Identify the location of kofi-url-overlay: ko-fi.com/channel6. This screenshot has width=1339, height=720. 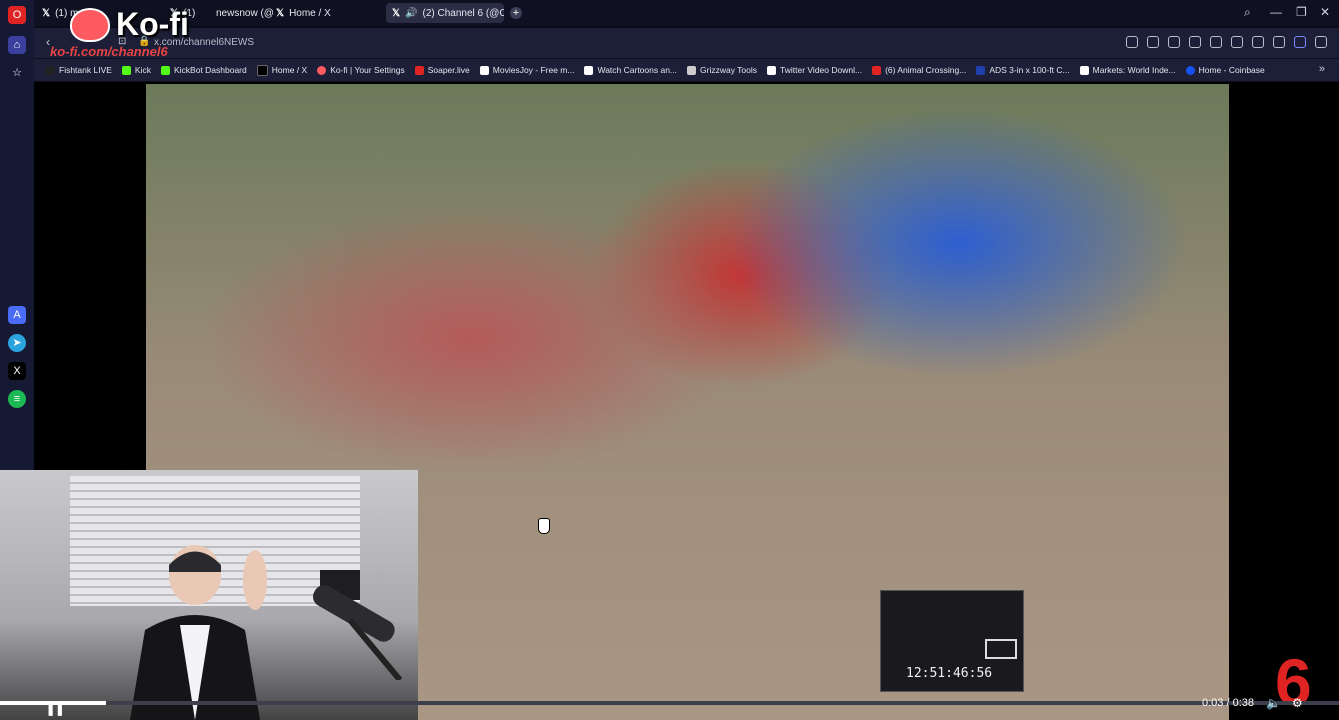
(109, 51).